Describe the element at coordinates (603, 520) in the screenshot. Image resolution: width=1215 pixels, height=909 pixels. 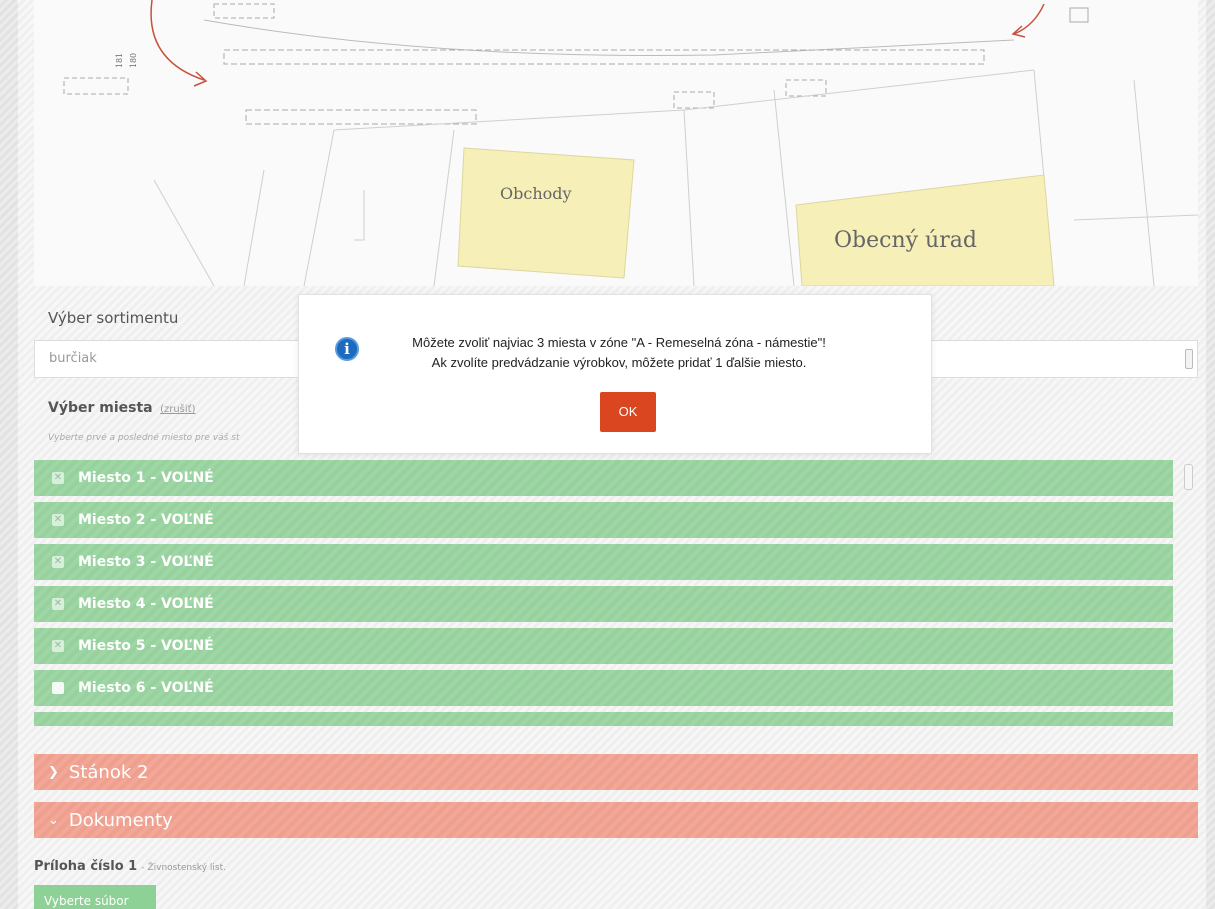
I see `place-row-2: ✕ Miesto 2 - VOĽNÉ` at that location.